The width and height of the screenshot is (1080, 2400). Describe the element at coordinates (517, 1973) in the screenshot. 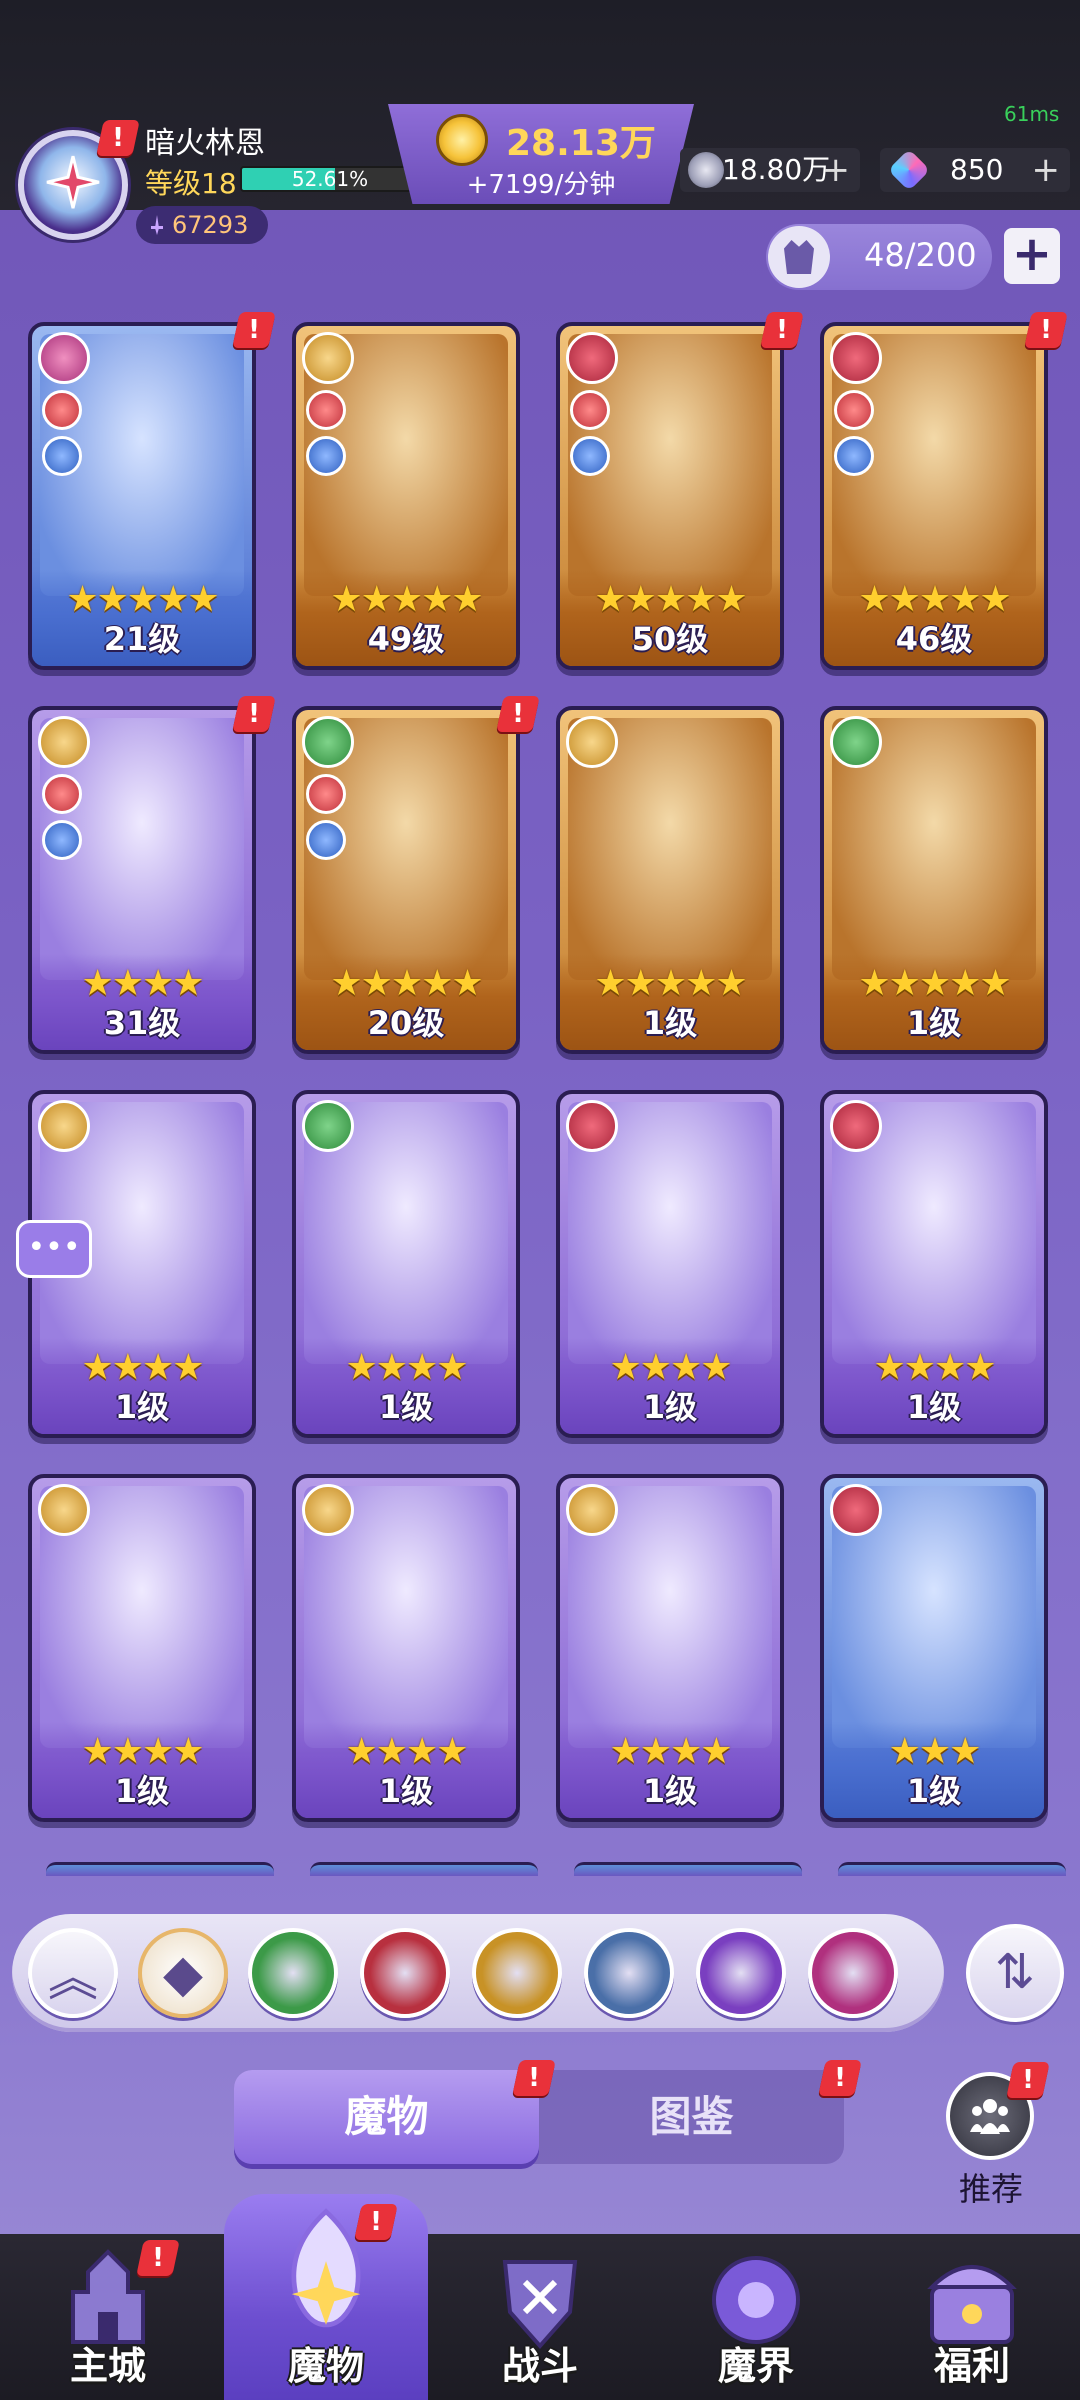

I see `order-faction-filter` at that location.